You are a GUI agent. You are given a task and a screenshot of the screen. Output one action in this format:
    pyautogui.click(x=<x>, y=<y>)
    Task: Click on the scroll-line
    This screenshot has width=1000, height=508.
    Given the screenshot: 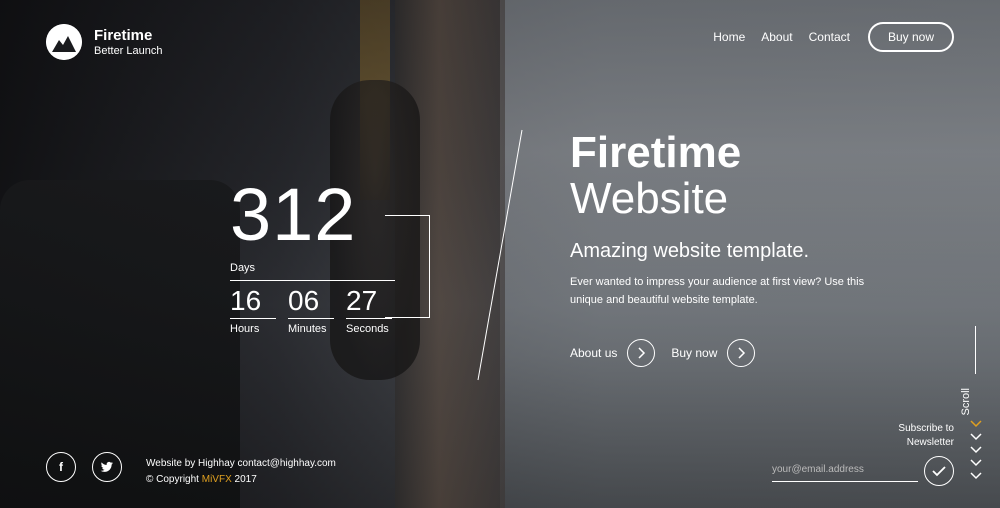 What is the action you would take?
    pyautogui.click(x=975, y=350)
    